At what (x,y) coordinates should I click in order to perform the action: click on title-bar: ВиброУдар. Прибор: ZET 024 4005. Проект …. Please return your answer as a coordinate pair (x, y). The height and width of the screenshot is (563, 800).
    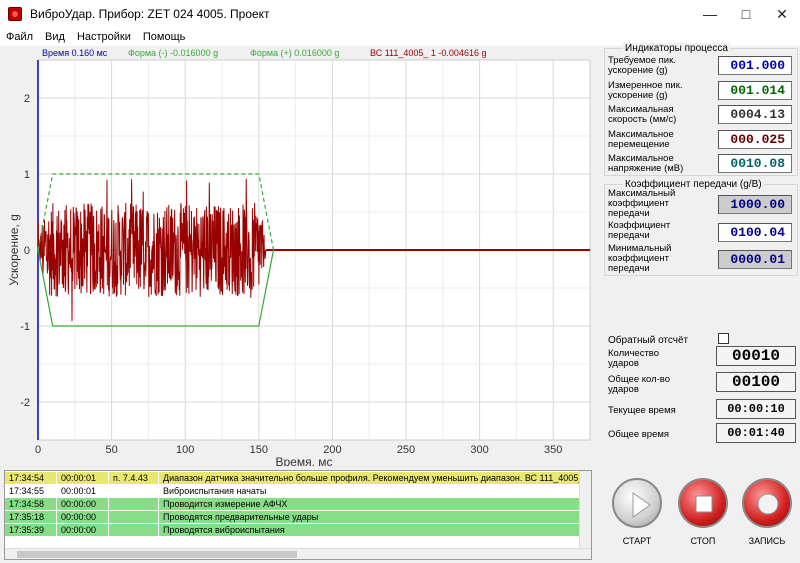
    Looking at the image, I should click on (400, 14).